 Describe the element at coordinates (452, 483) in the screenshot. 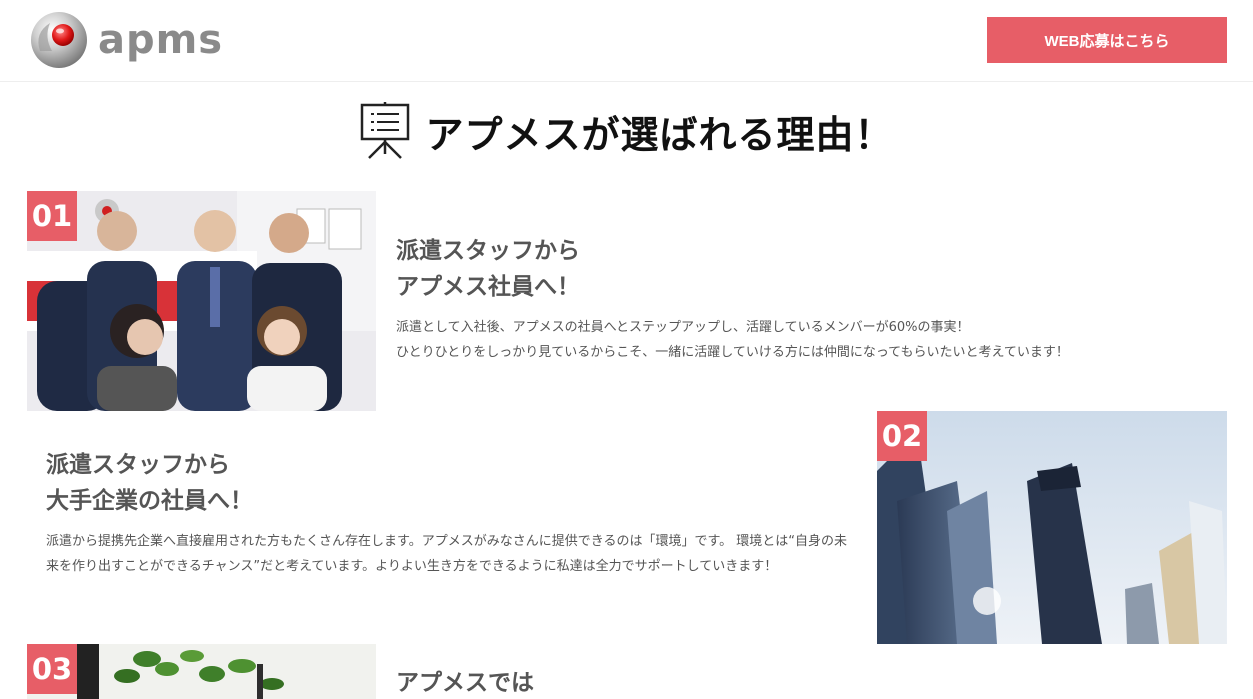

I see `reason-02-heading: 派遣スタッフから 大手企業の社員へ！` at that location.